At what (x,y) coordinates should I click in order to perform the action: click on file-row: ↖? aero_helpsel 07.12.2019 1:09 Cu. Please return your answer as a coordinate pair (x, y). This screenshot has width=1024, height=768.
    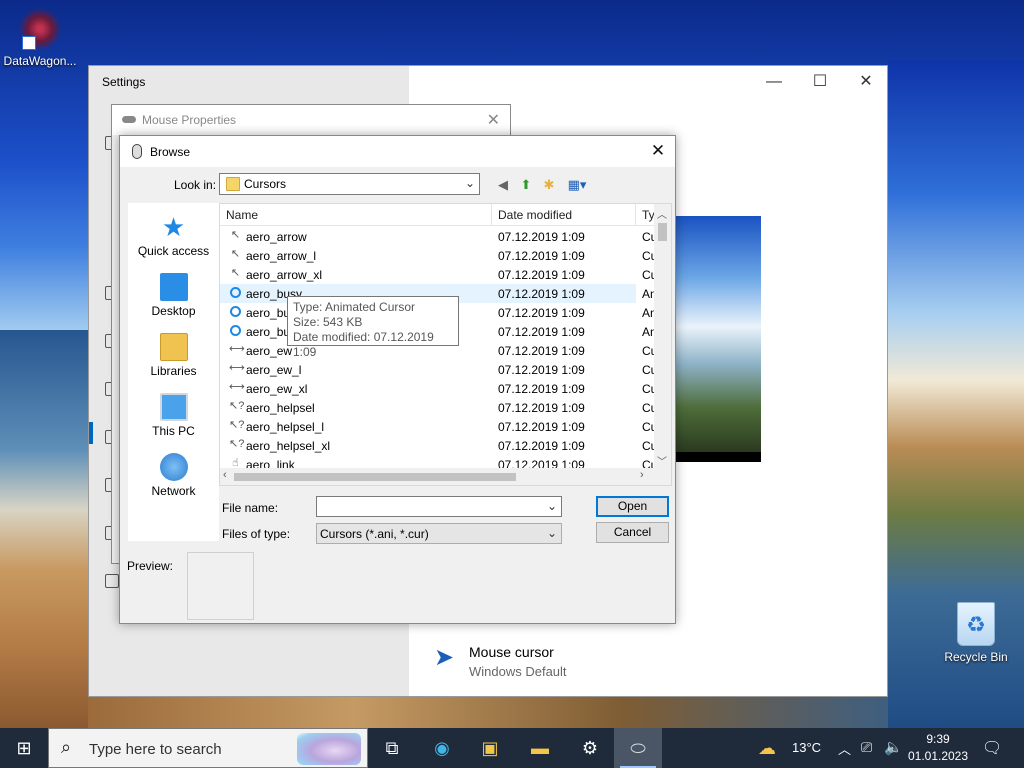
    Looking at the image, I should click on (438, 407).